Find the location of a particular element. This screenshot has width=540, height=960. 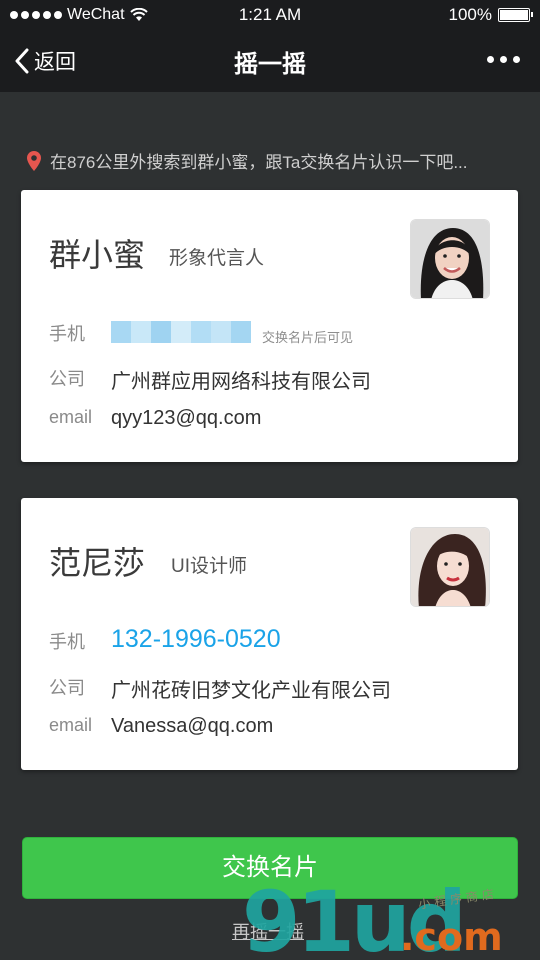

card-title: UI设计师 is located at coordinates (209, 566).